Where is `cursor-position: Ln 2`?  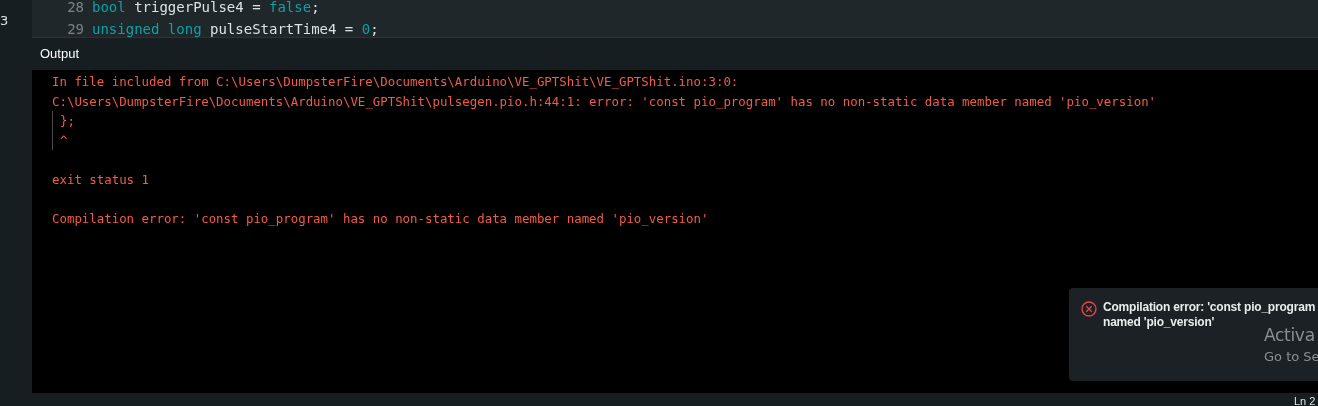 cursor-position: Ln 2 is located at coordinates (1305, 401).